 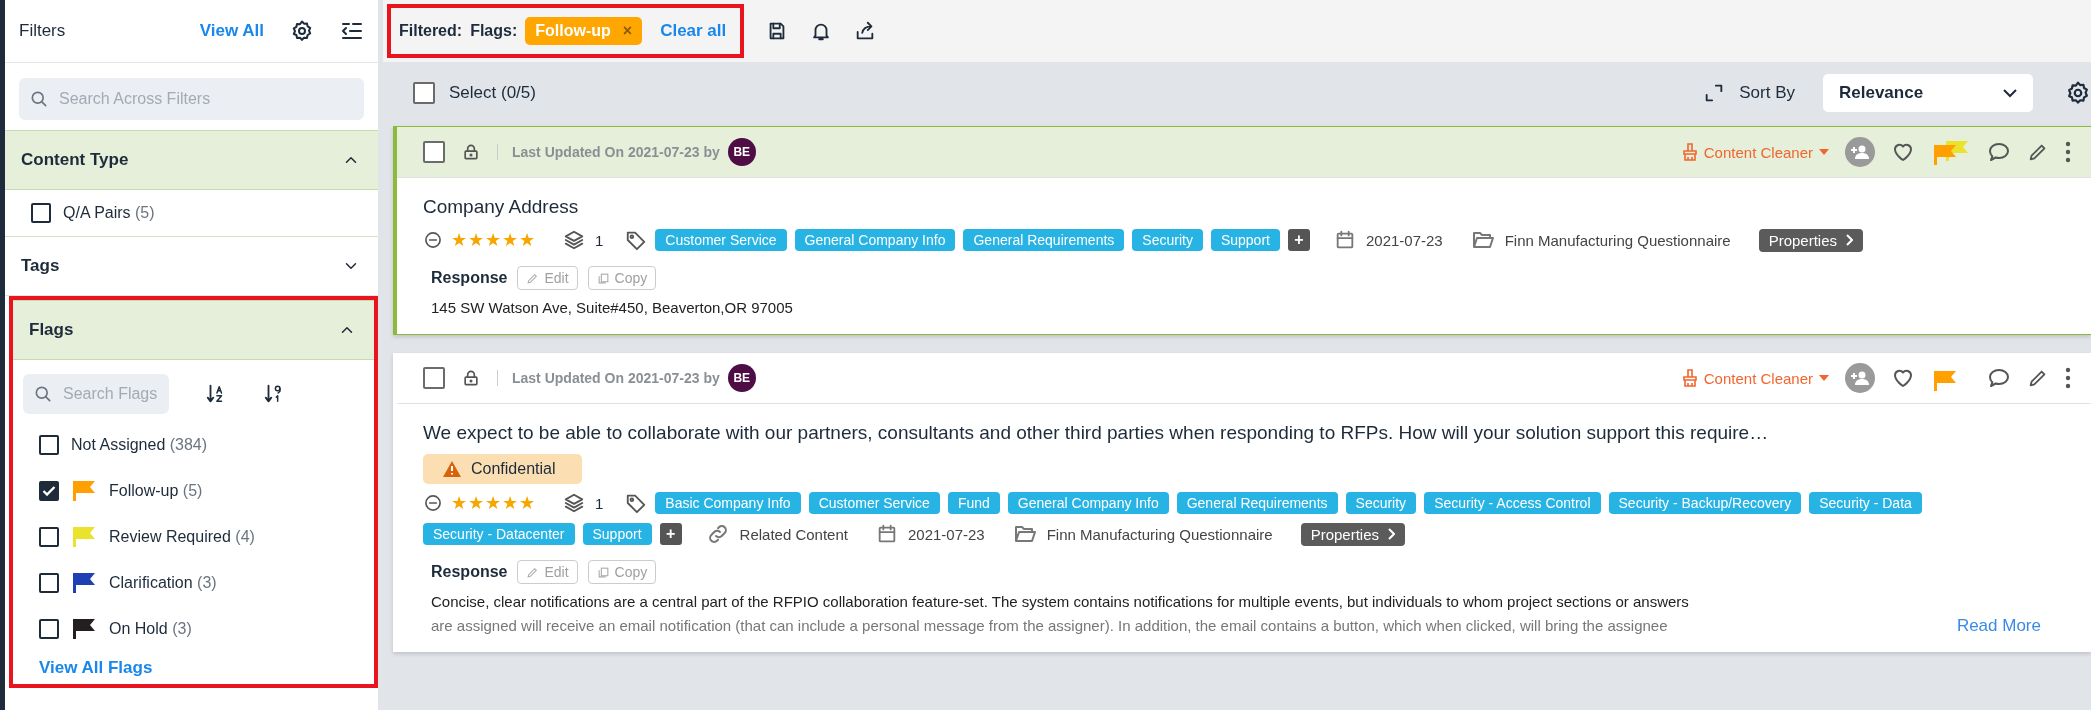 What do you see at coordinates (231, 31) in the screenshot?
I see `view-all-link: View All` at bounding box center [231, 31].